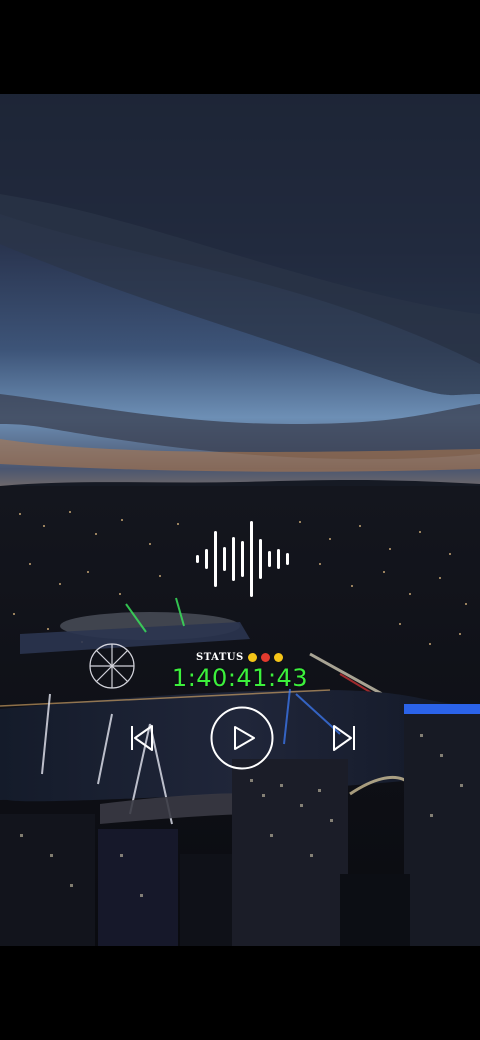 The width and height of the screenshot is (480, 1040). What do you see at coordinates (240, 678) in the screenshot?
I see `elapsed-time-display: 1:40:41:43` at bounding box center [240, 678].